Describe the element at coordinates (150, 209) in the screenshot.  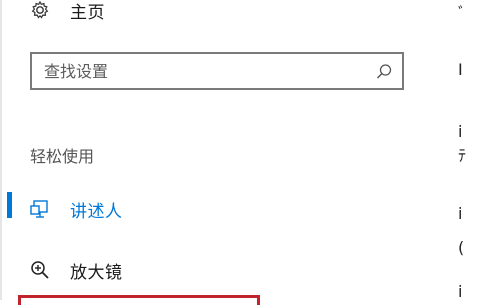
I see `nav-item-narrator: 讲述人` at that location.